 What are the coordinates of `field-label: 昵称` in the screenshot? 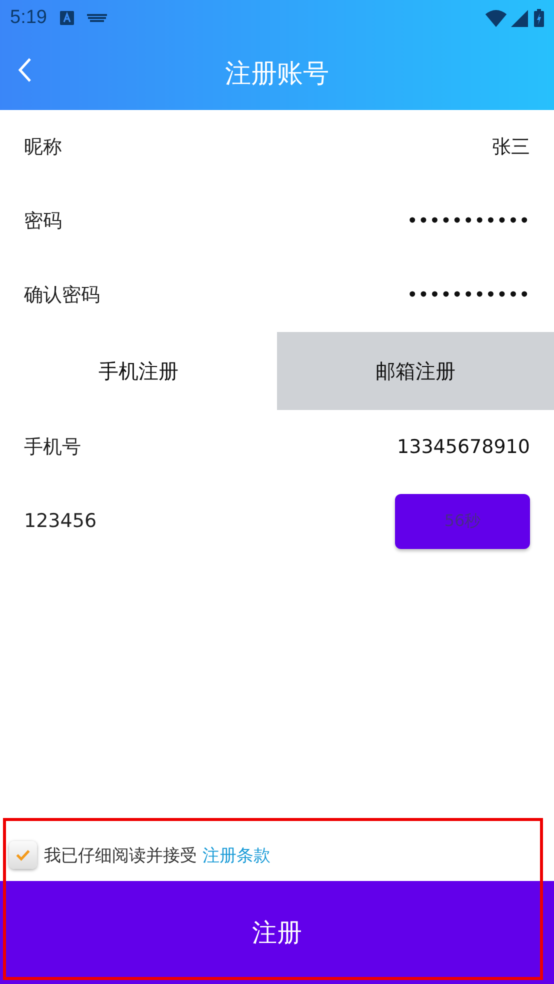 It's located at (43, 147).